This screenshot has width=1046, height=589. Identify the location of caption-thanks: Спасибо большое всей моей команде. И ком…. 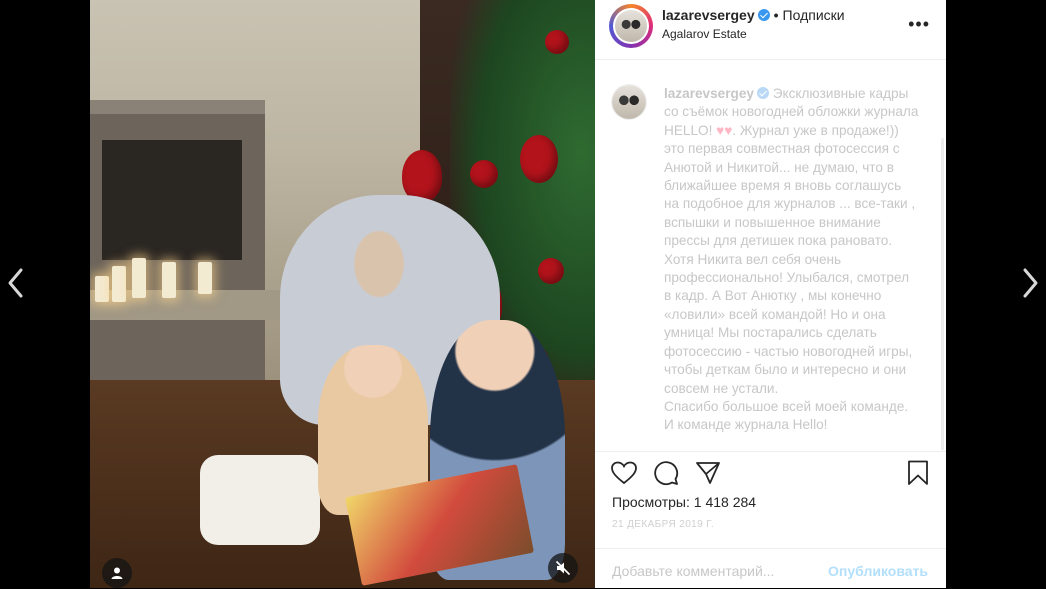
(786, 415).